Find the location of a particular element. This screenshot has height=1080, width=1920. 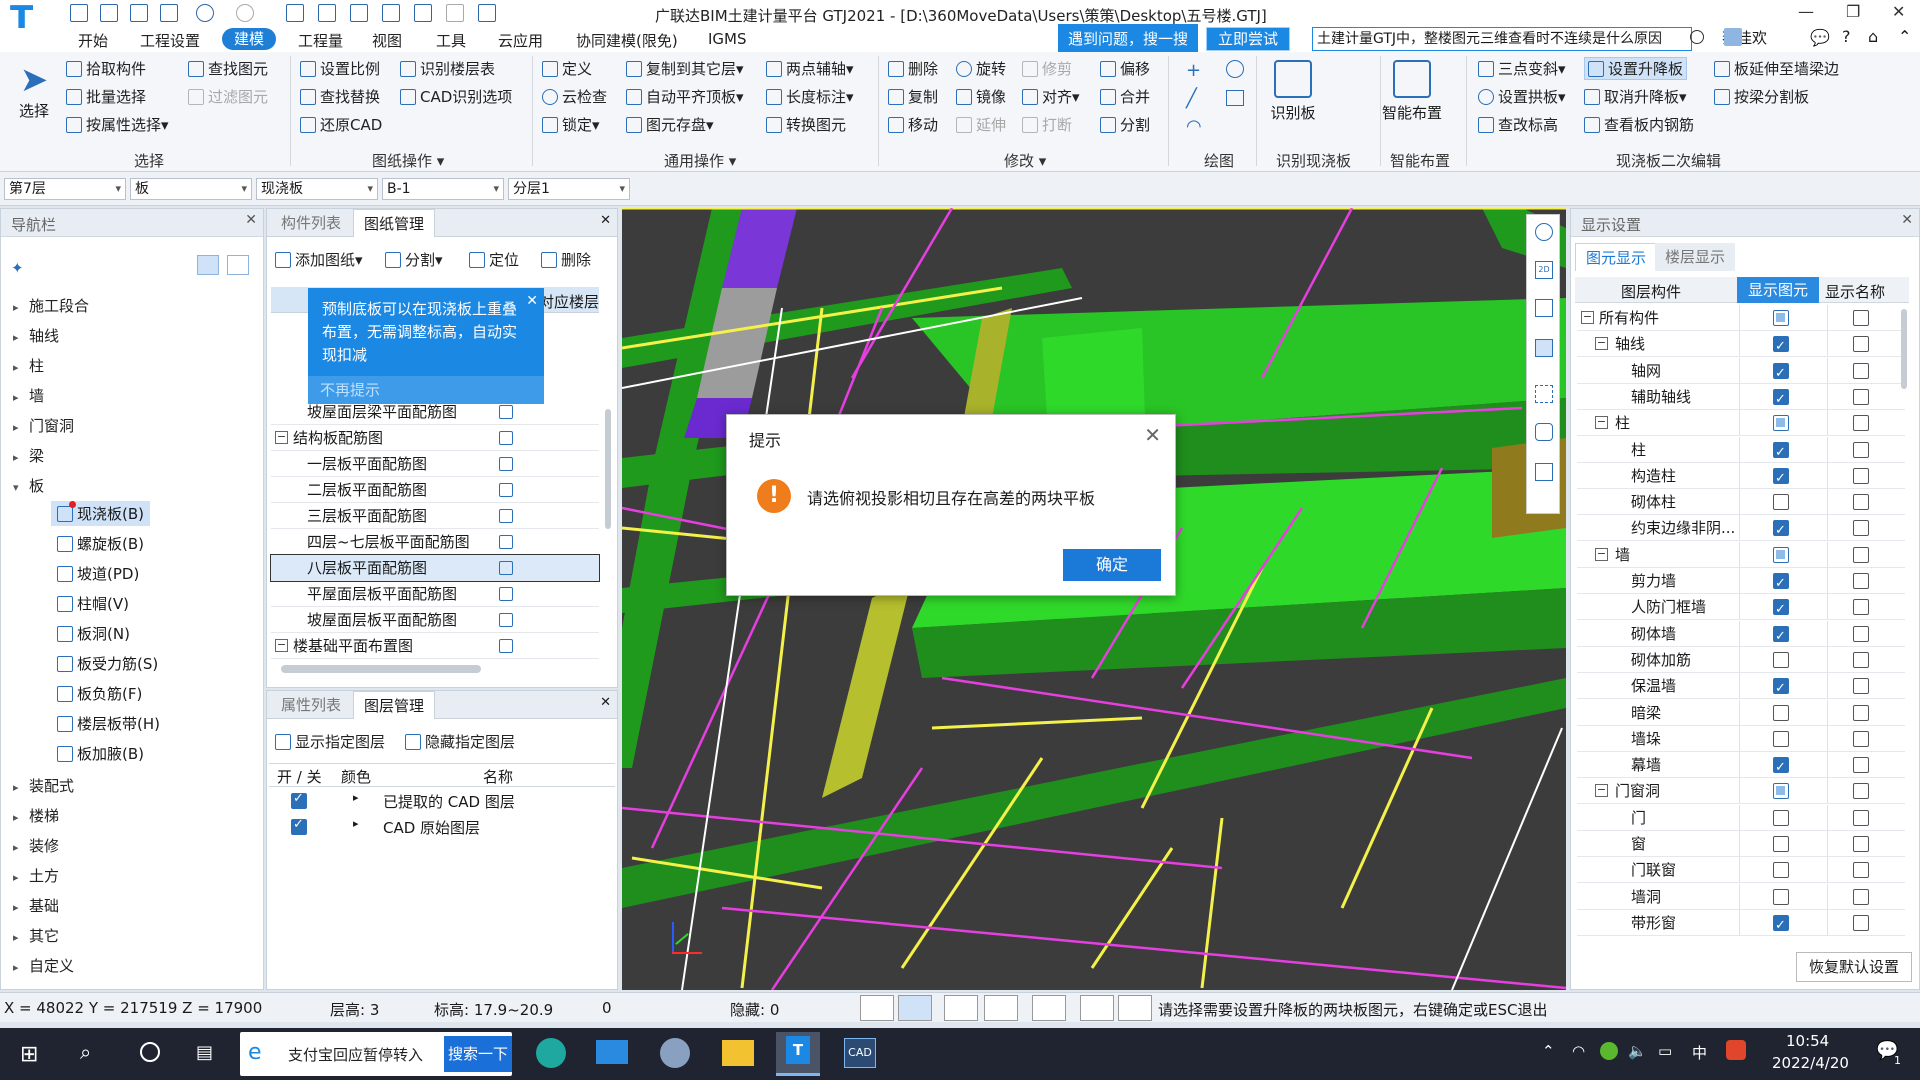

trace-toggle is located at coordinates (1135, 1008).